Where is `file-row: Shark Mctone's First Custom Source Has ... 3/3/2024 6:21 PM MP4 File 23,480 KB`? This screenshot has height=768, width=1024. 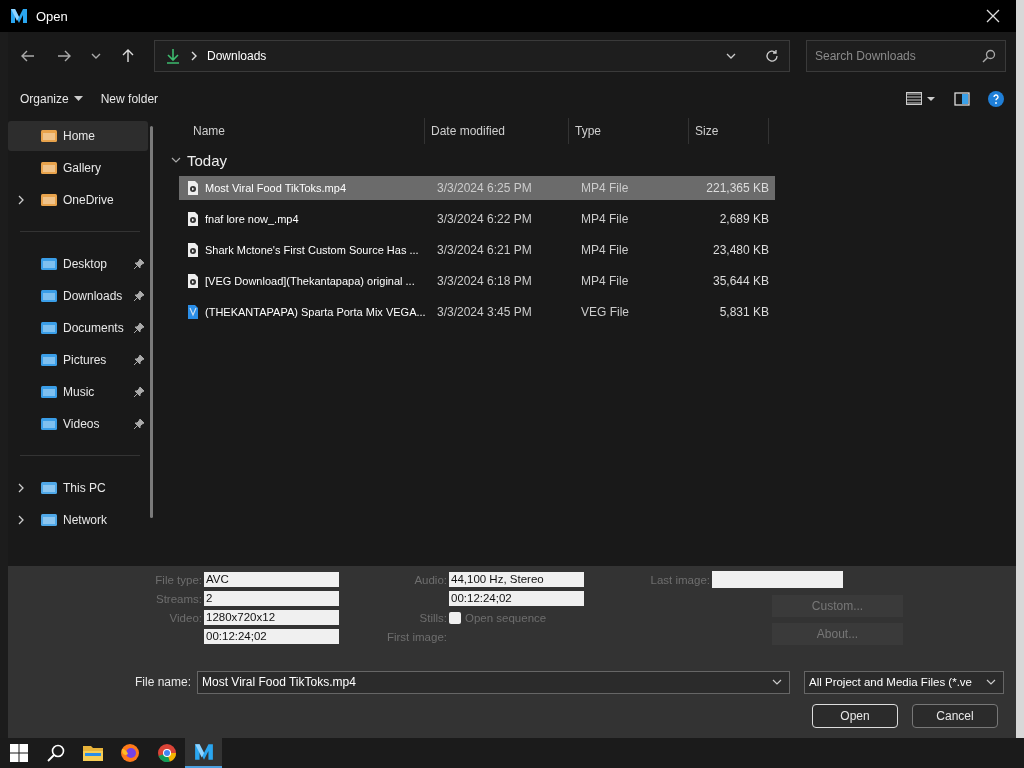
file-row: Shark Mctone's First Custom Source Has ... 3/3/2024 6:21 PM MP4 File 23,480 KB is located at coordinates (477, 250).